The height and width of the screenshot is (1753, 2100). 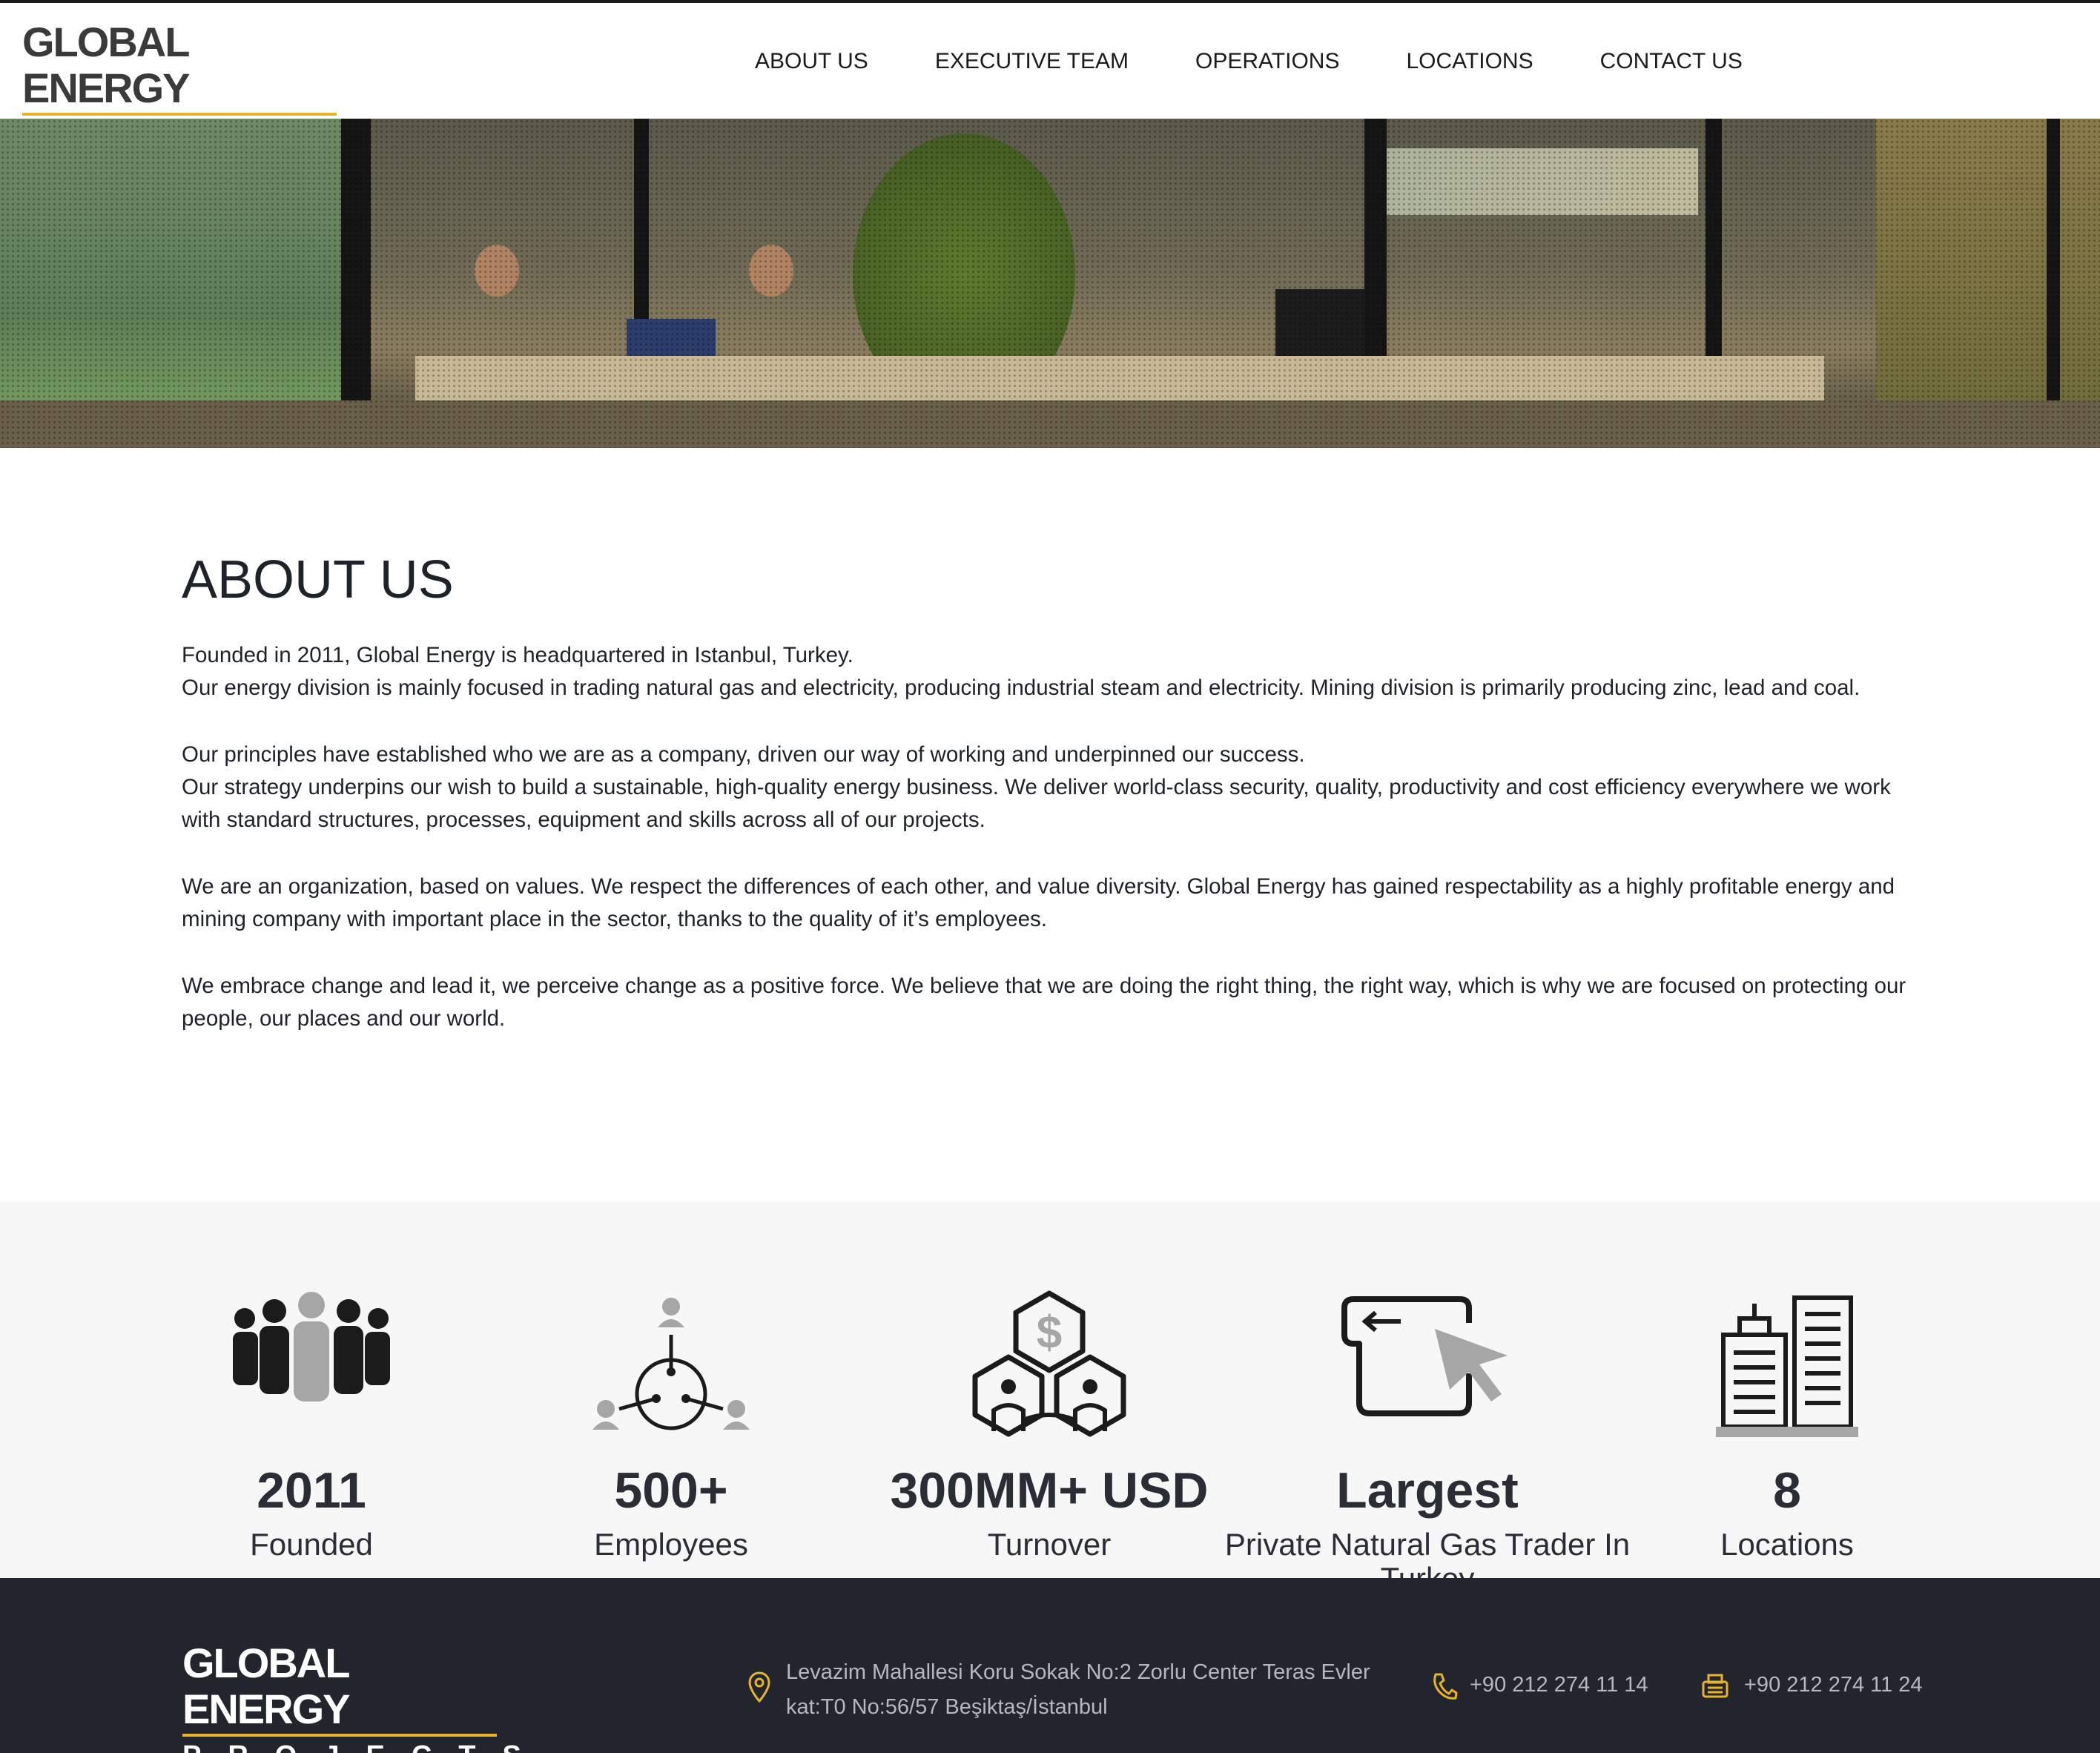 I want to click on tablet-cursor-icon, so click(x=1427, y=1364).